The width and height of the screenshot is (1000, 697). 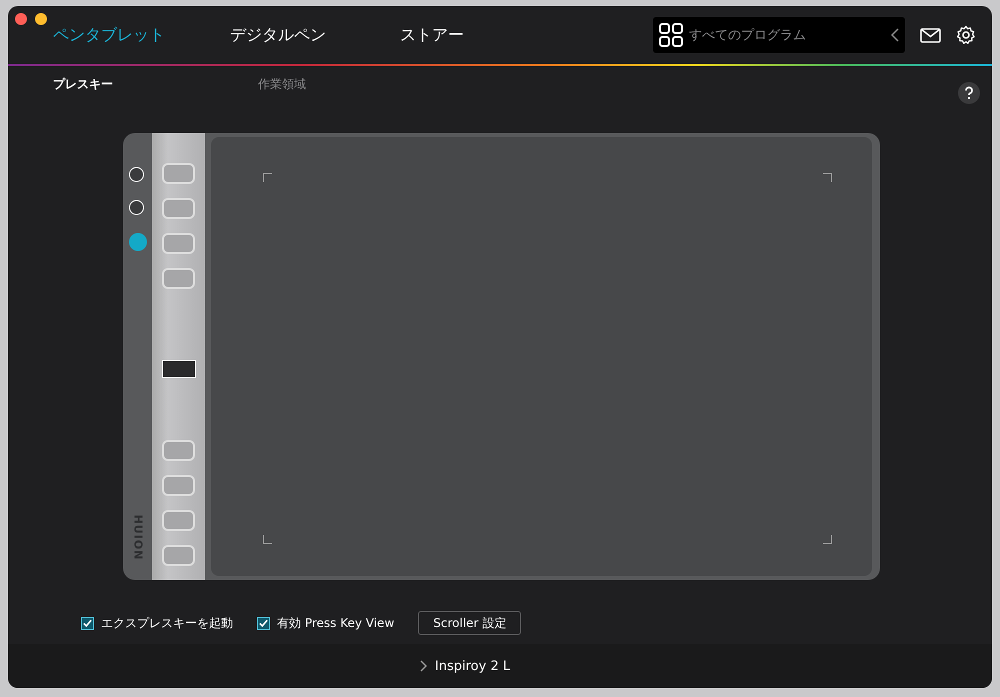 What do you see at coordinates (482, 35) in the screenshot?
I see `nav-tab: ストアー` at bounding box center [482, 35].